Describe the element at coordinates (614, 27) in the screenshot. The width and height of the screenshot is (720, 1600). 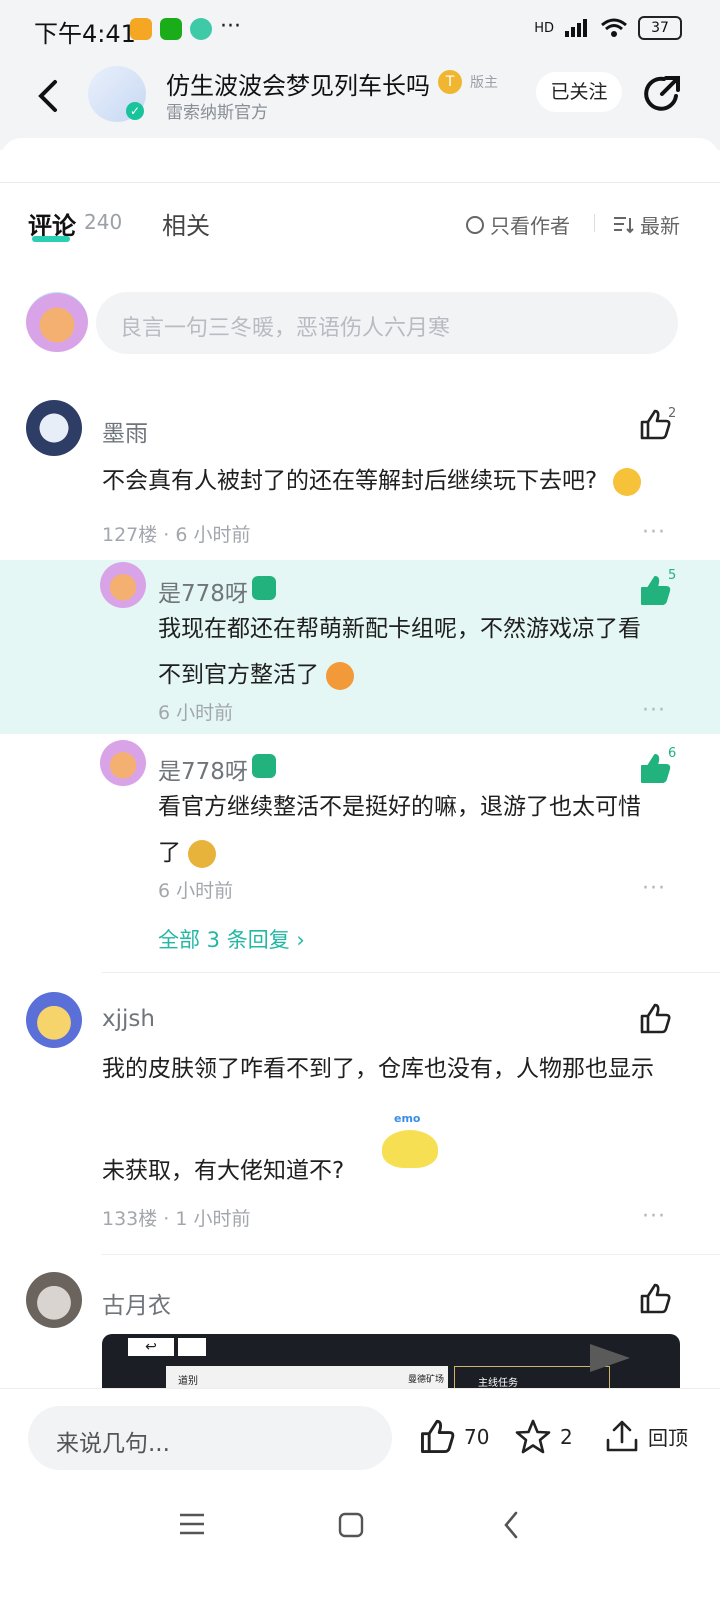
I see `wifi-icon` at that location.